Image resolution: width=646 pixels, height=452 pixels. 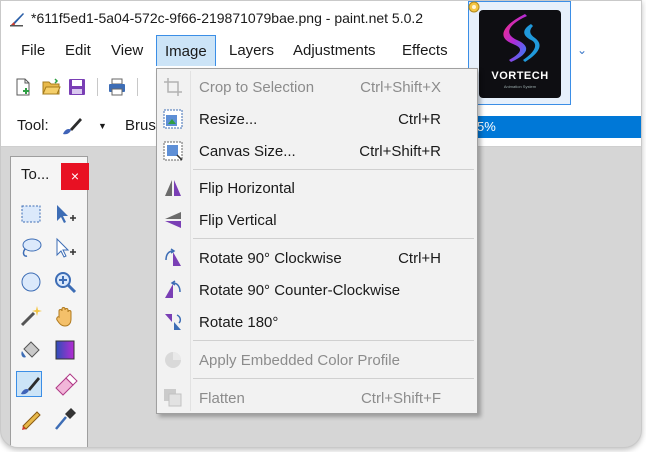 What do you see at coordinates (186, 50) in the screenshot?
I see `menu-image: Image` at bounding box center [186, 50].